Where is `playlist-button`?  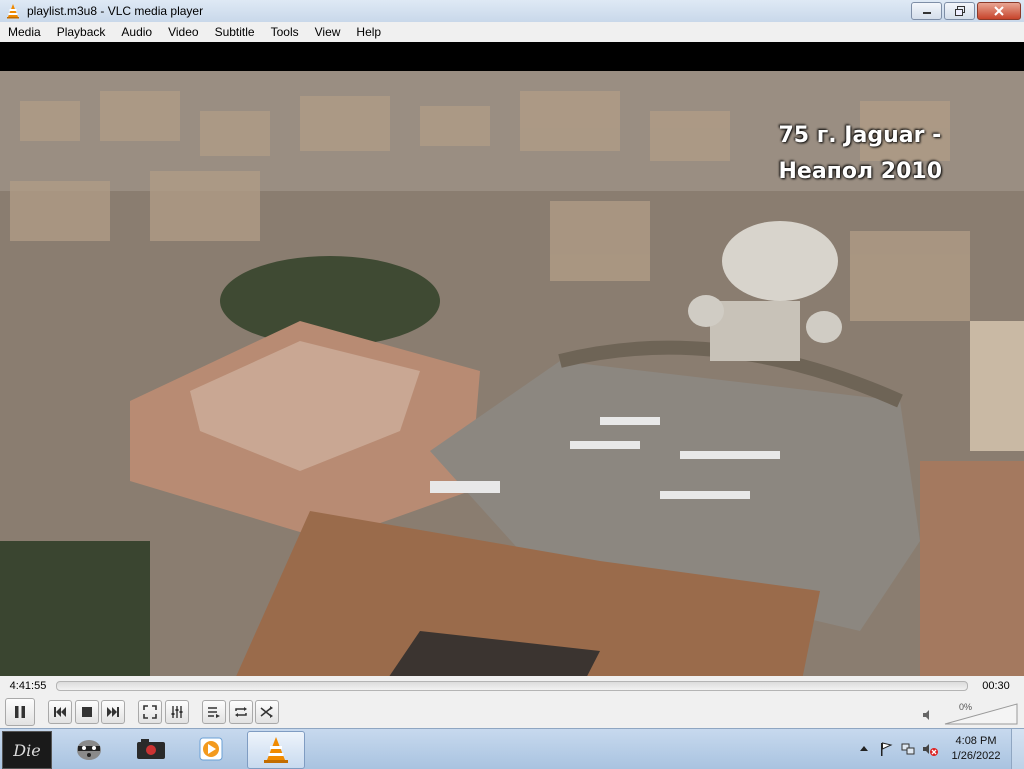
playlist-button is located at coordinates (214, 712).